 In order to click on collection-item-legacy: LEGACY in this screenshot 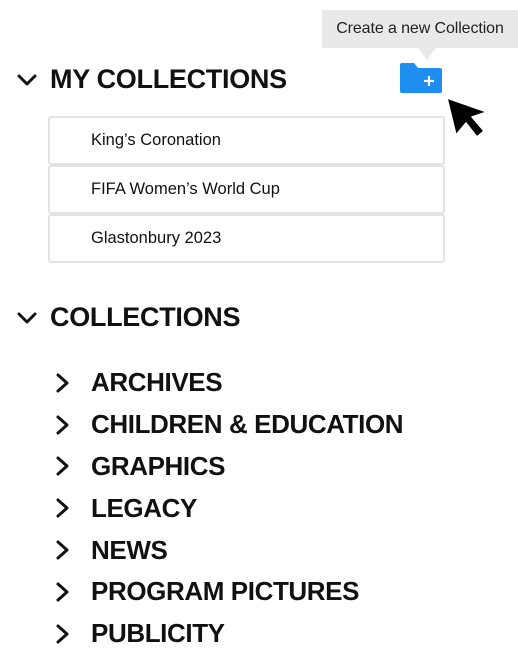, I will do `click(284, 508)`.